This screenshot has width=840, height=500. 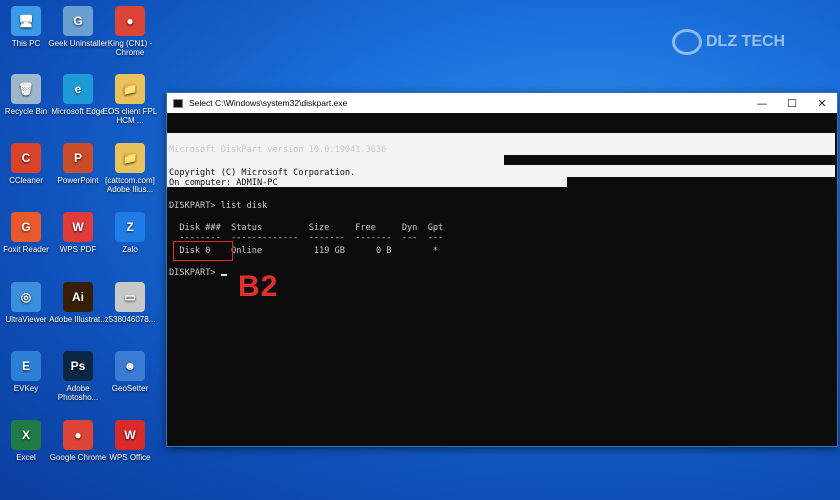 What do you see at coordinates (78, 249) in the screenshot?
I see `desktop-icon-label: WPS PDF` at bounding box center [78, 249].